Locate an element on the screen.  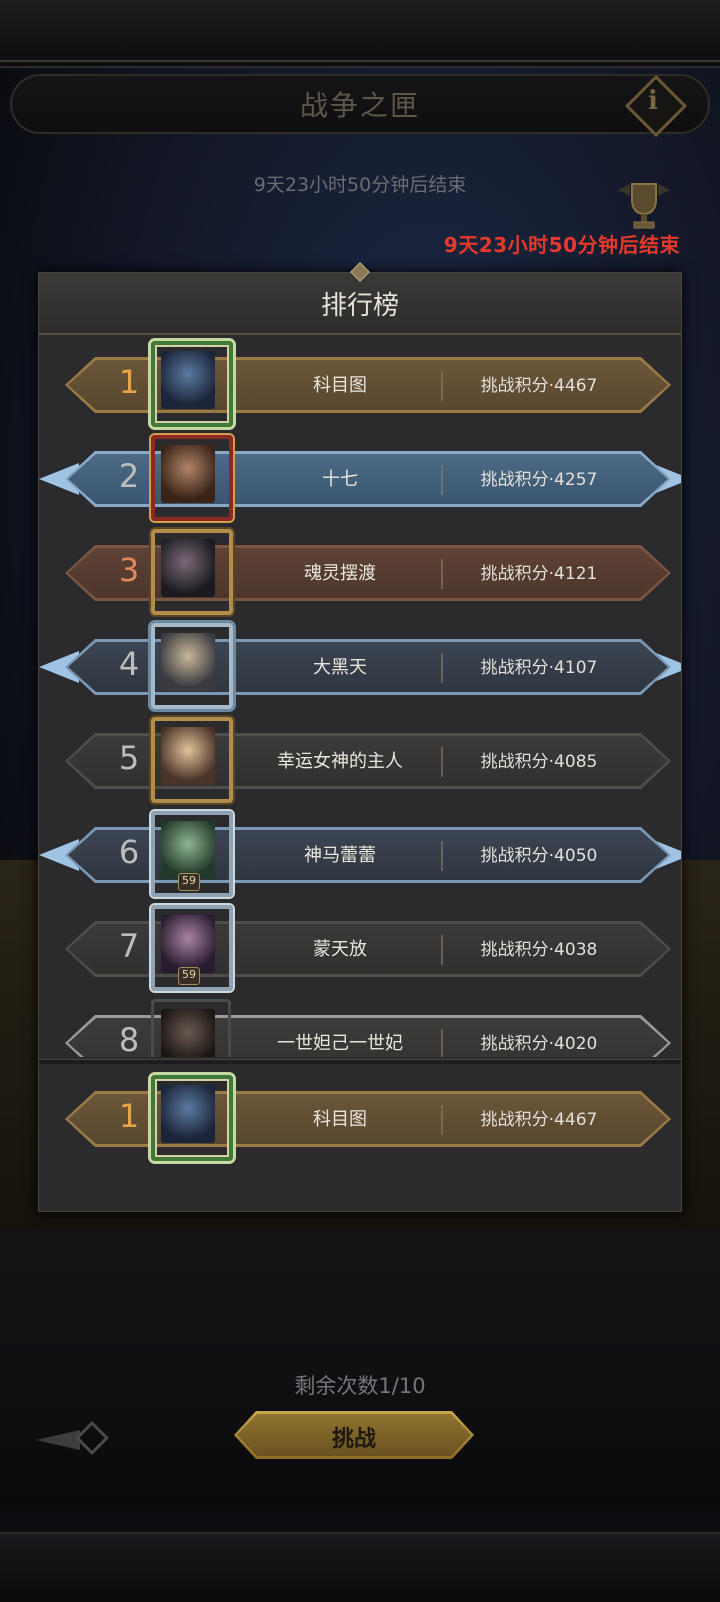
leaderboard-row: 8 一世妲己一世妃 挑战积分·4020 is located at coordinates (360, 1026).